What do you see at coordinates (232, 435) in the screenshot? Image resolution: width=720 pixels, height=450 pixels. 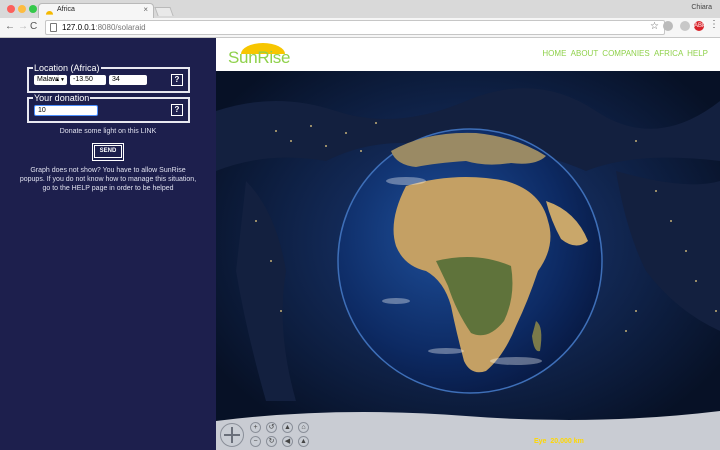 I see `pan-control-icon` at bounding box center [232, 435].